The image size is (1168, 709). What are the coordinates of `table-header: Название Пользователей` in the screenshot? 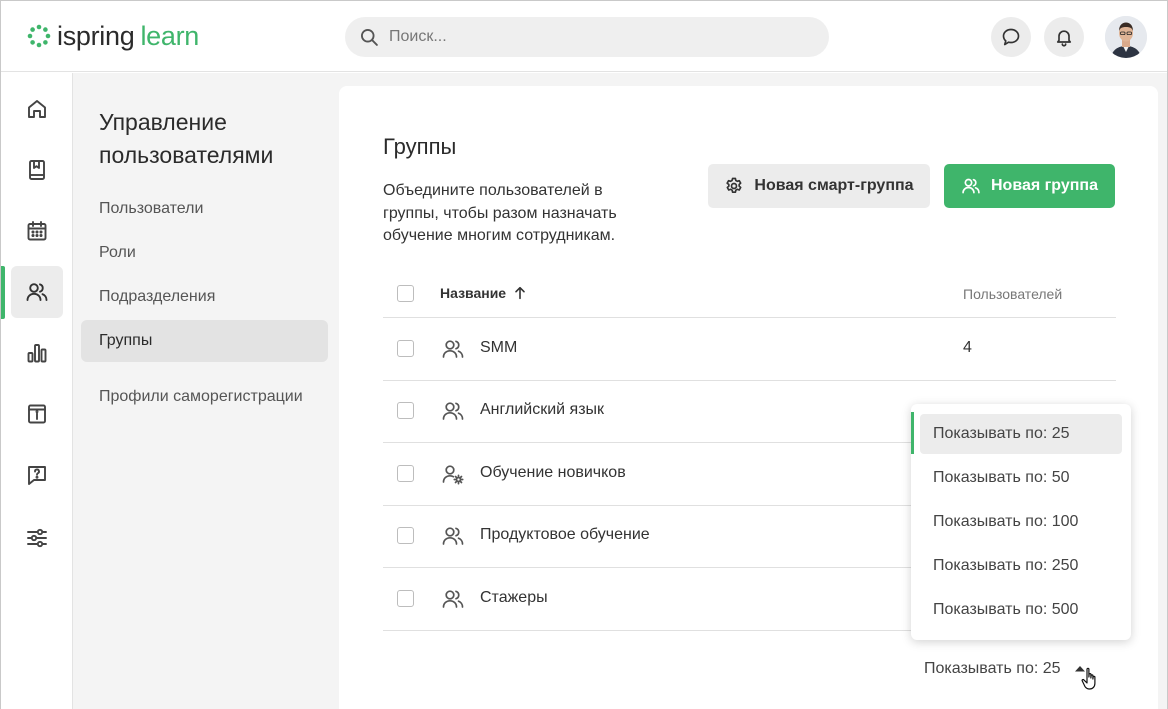 It's located at (749, 295).